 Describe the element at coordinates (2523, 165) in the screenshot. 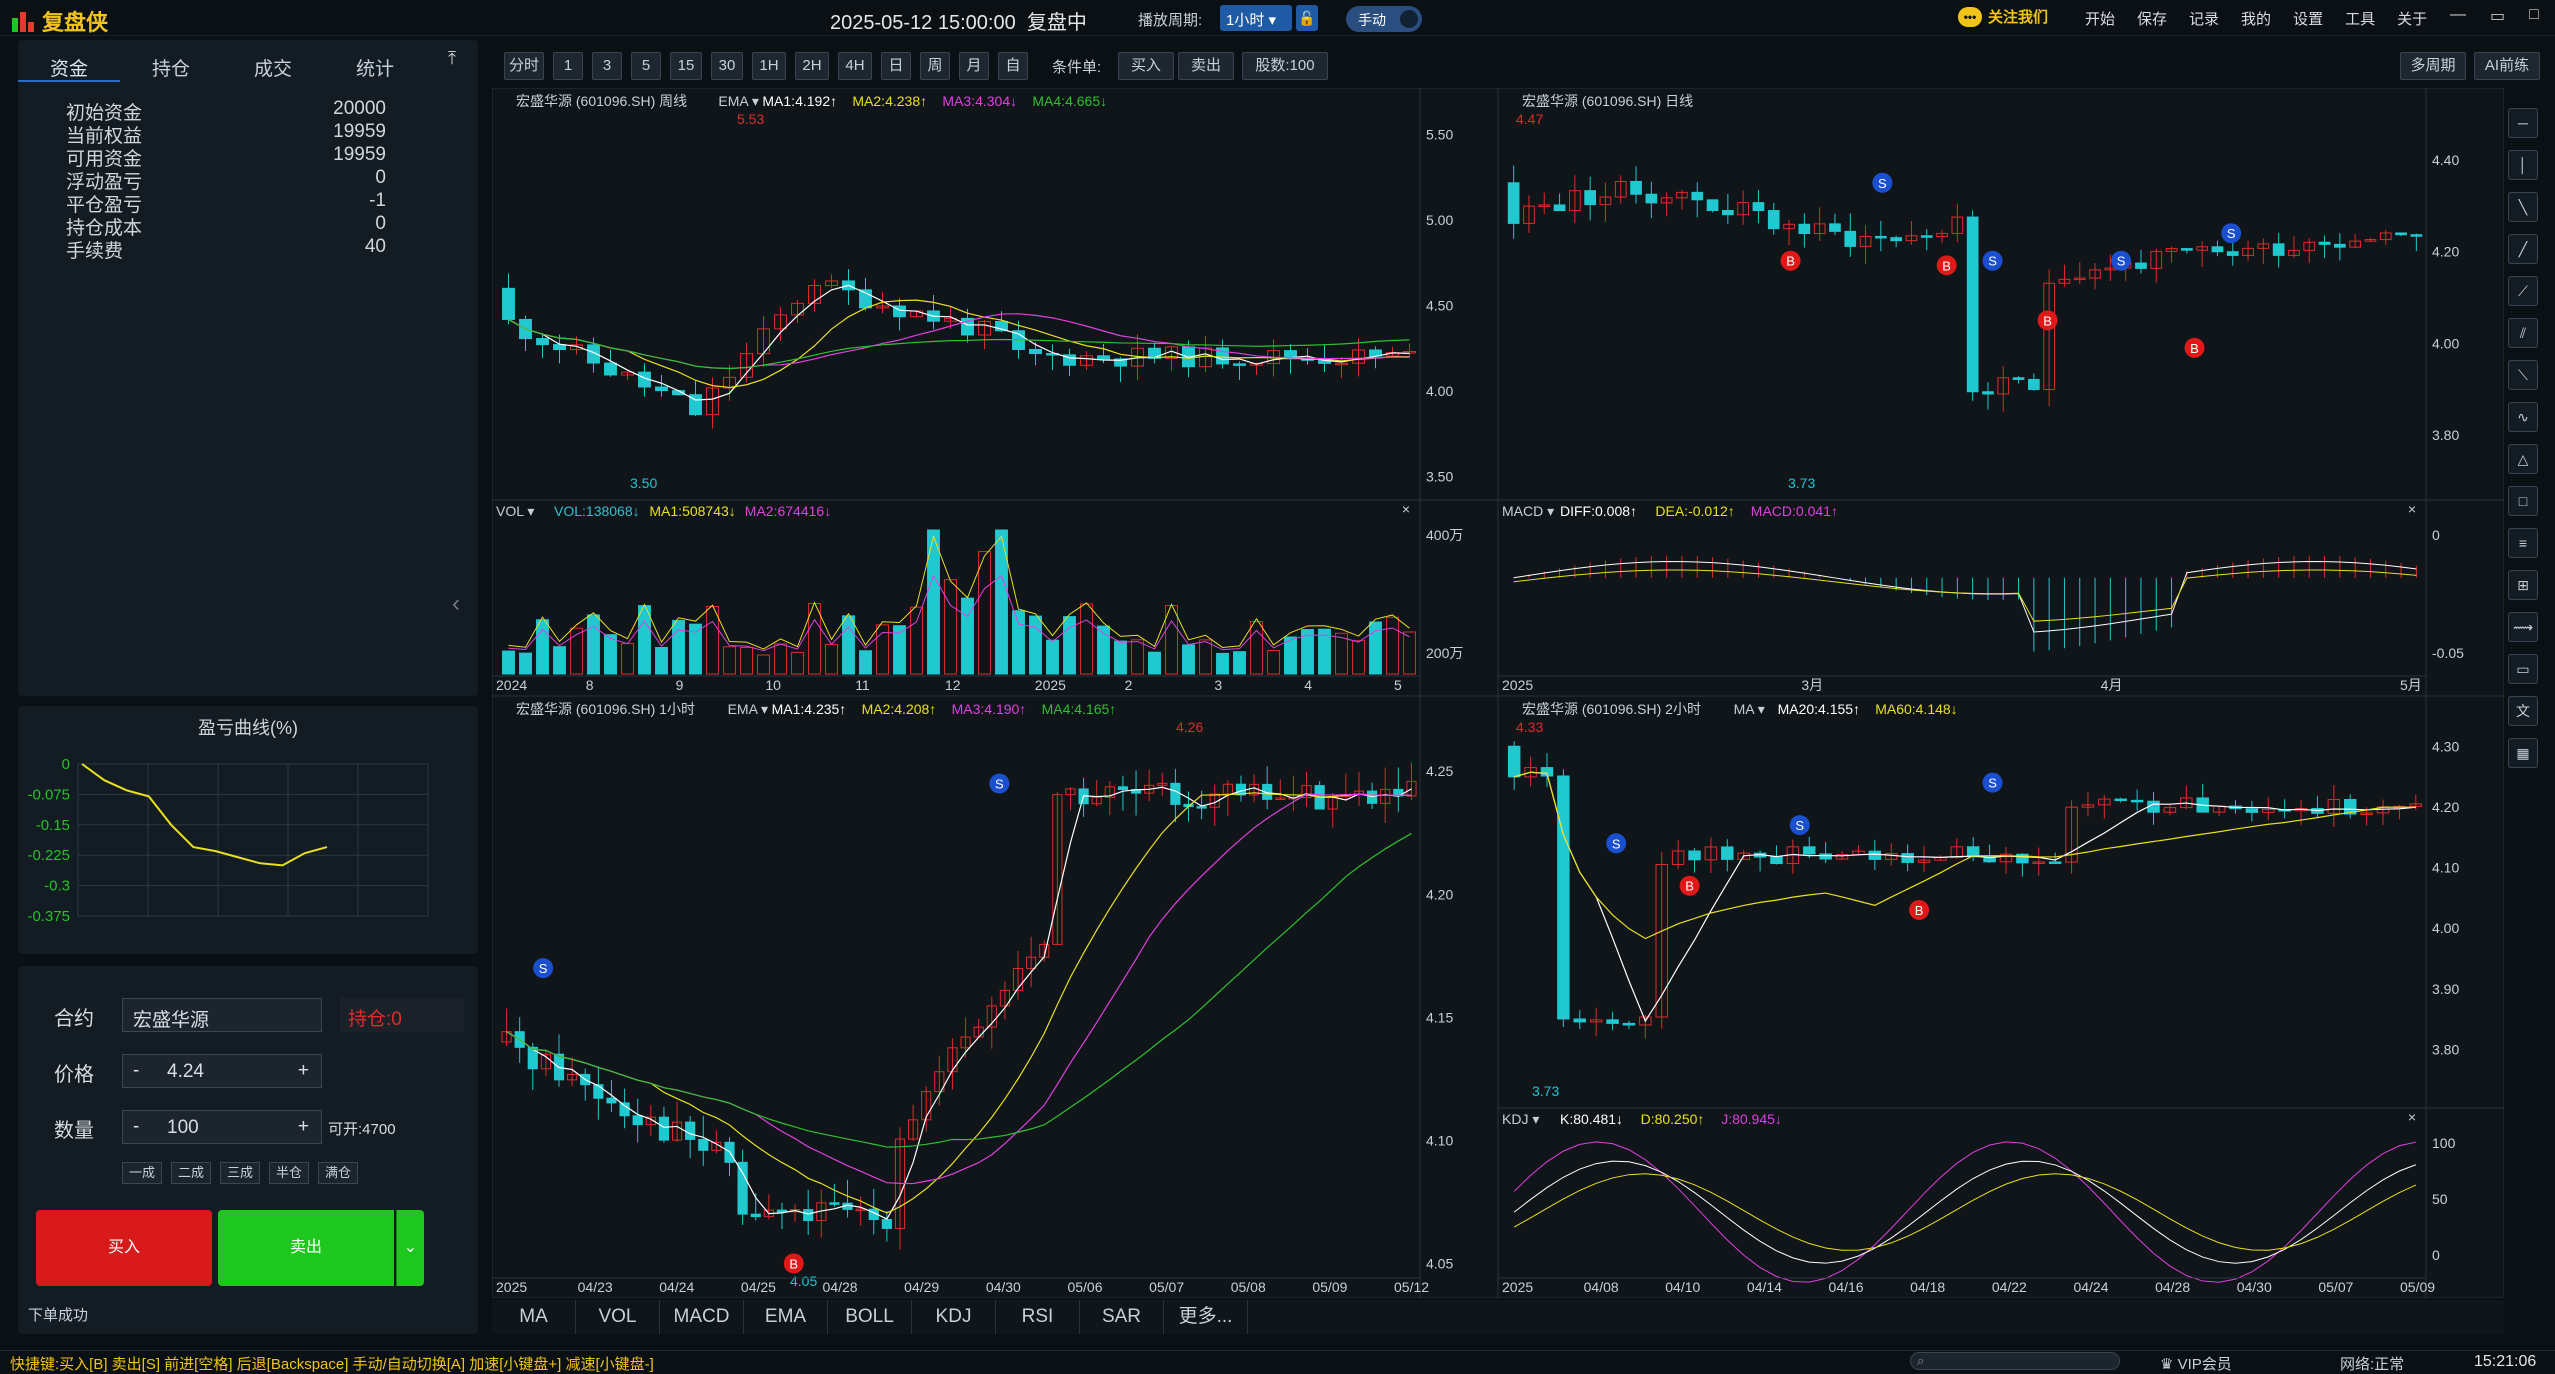

I see `vertical-line-icon: │` at that location.